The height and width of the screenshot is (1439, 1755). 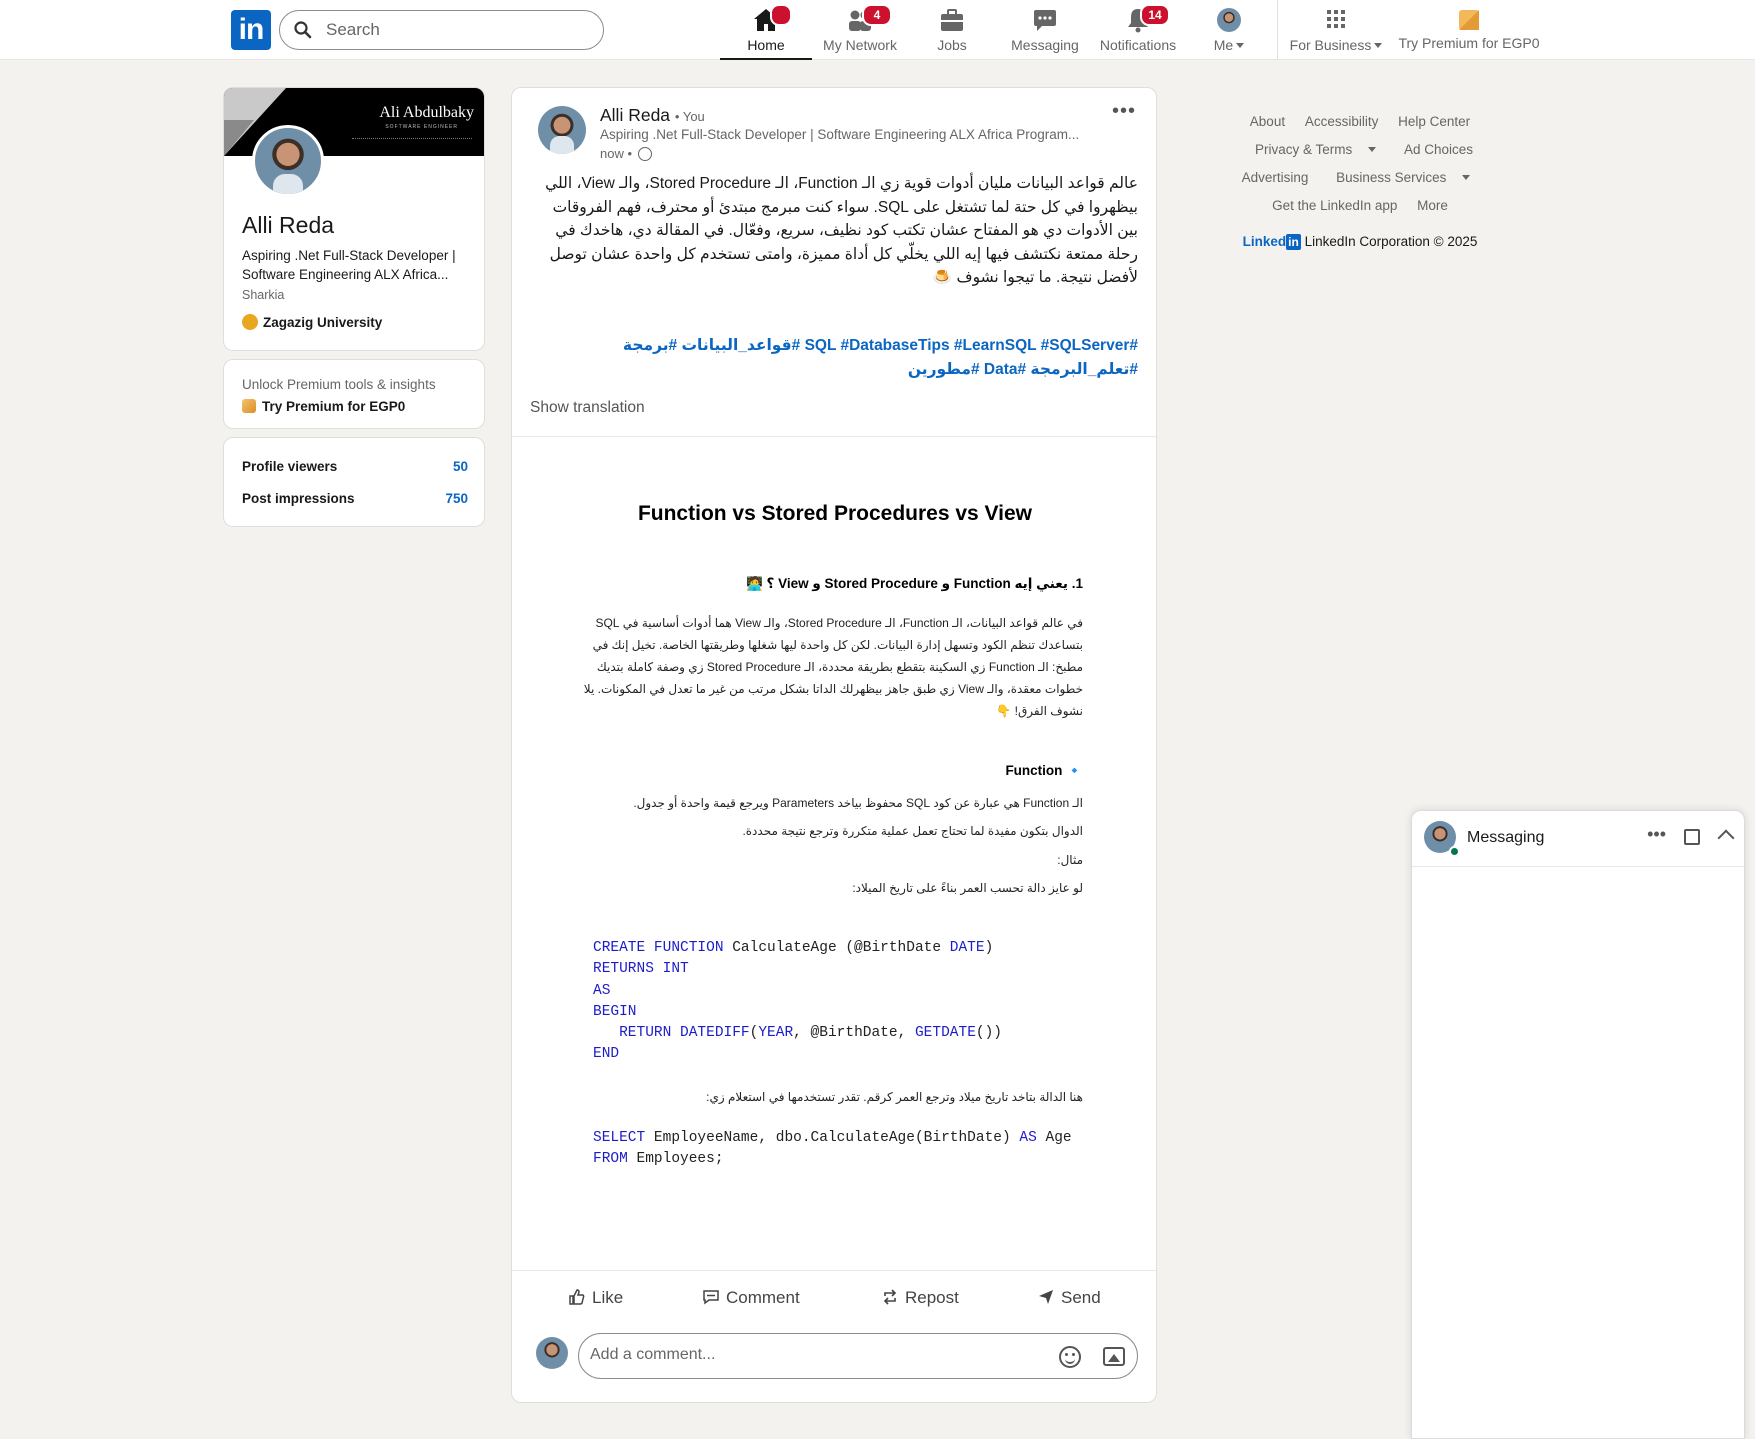 What do you see at coordinates (952, 20) in the screenshot?
I see `briefcase-icon` at bounding box center [952, 20].